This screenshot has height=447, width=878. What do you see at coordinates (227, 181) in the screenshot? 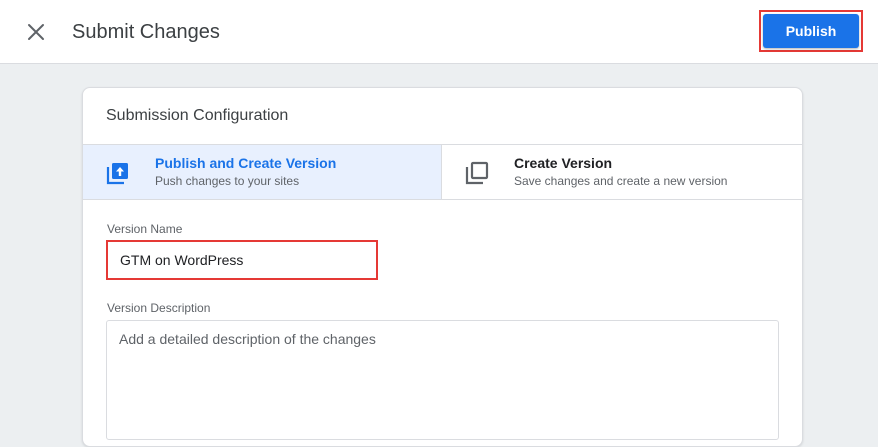
I see `option-description: Push changes to your sites` at bounding box center [227, 181].